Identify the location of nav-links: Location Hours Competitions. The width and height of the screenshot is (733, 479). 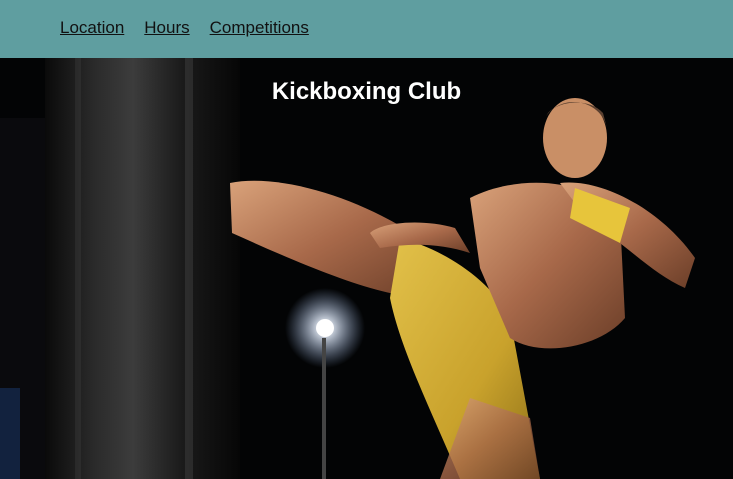
(184, 28).